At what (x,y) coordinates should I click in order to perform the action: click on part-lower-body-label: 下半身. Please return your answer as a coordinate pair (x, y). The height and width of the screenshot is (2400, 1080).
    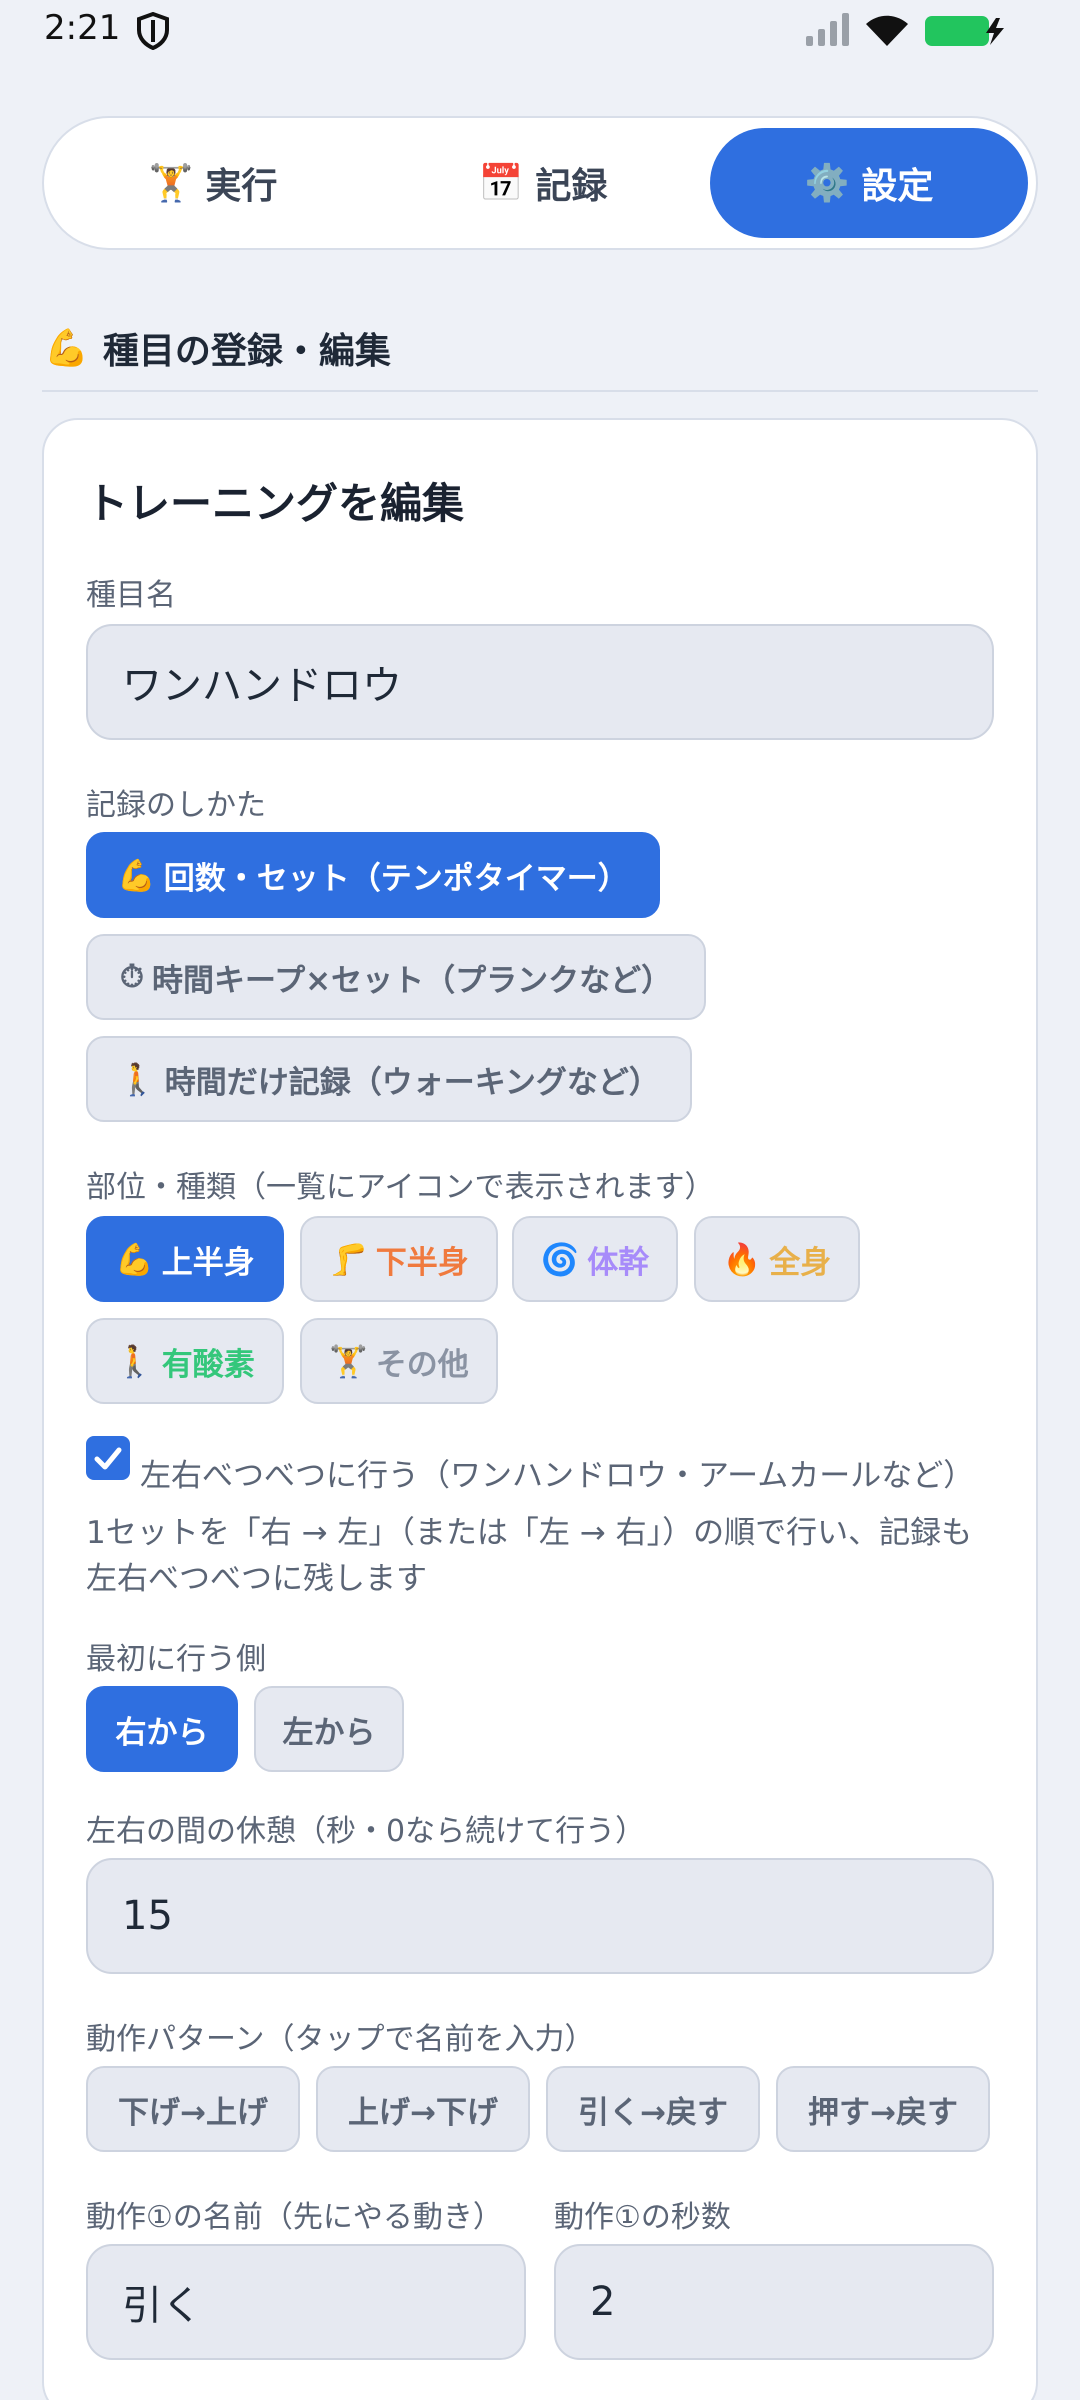
    Looking at the image, I should click on (422, 1262).